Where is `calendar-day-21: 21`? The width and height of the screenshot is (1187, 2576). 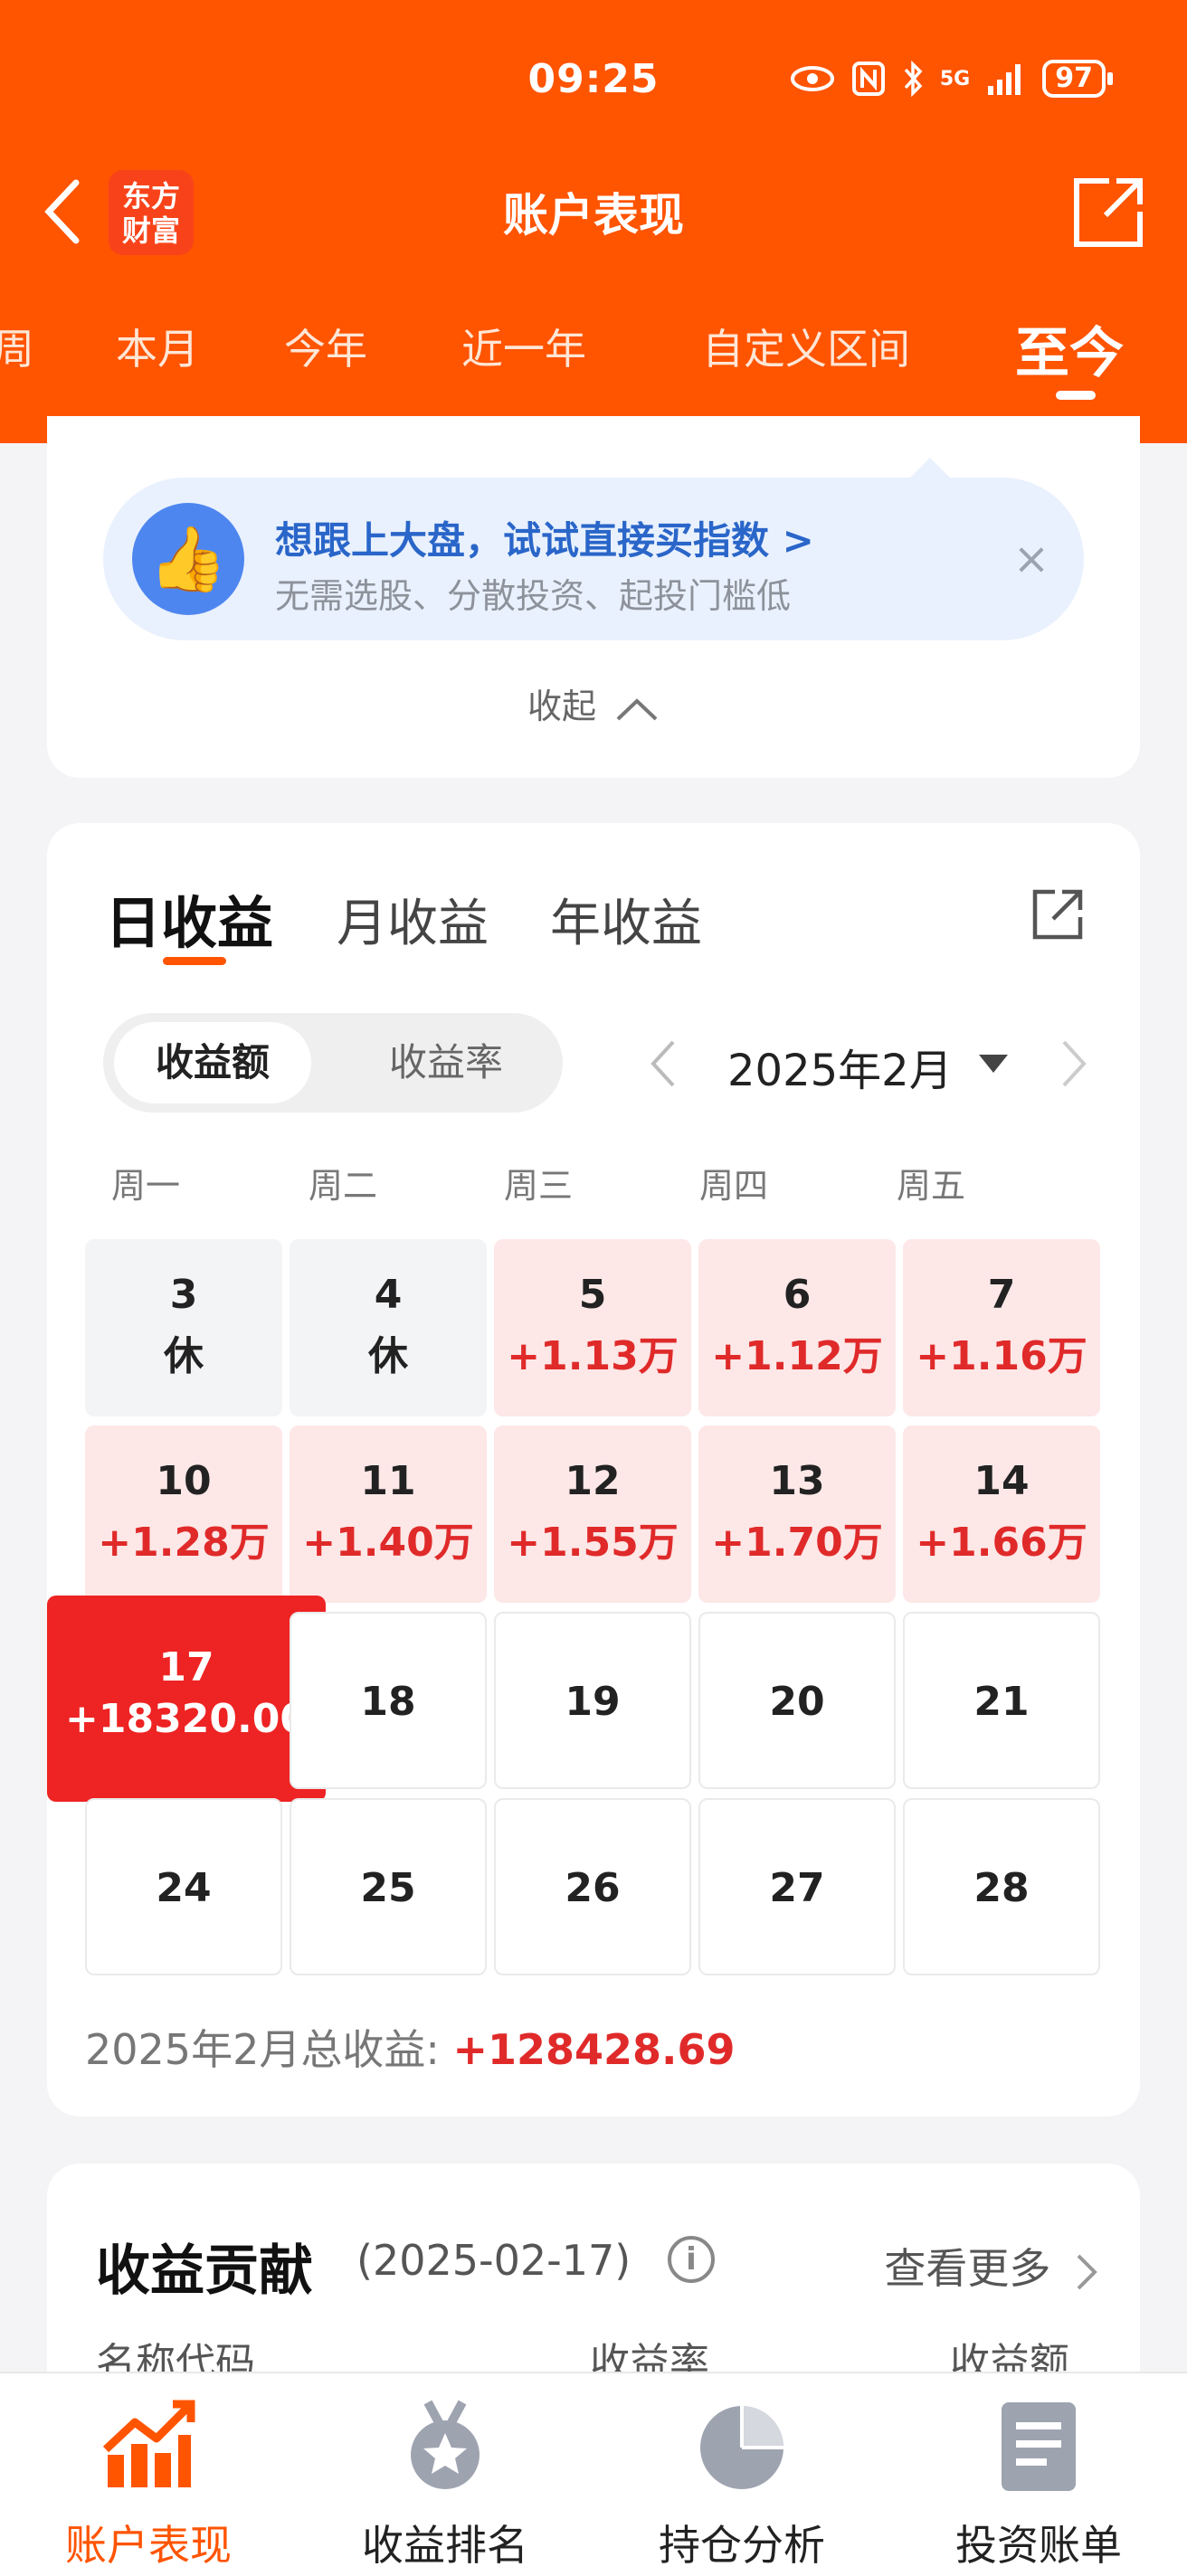 calendar-day-21: 21 is located at coordinates (1001, 1700).